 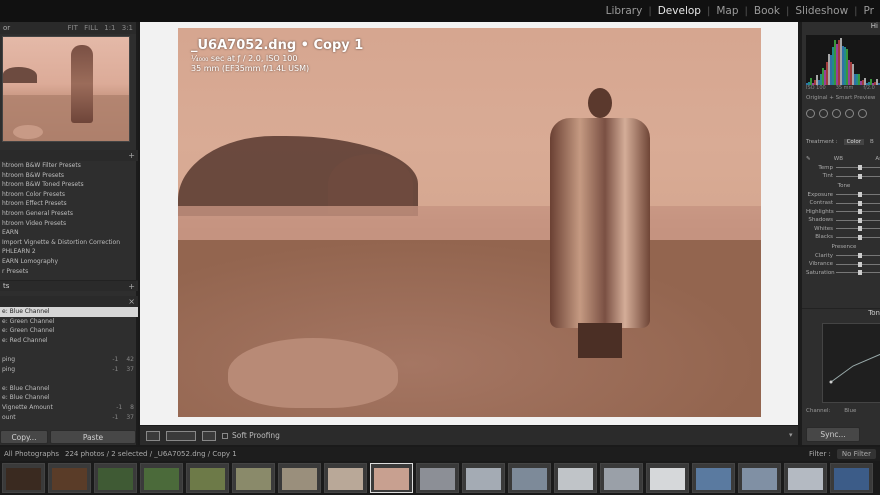 What do you see at coordinates (131, 286) in the screenshot?
I see `add-snapshot-icon: +` at bounding box center [131, 286].